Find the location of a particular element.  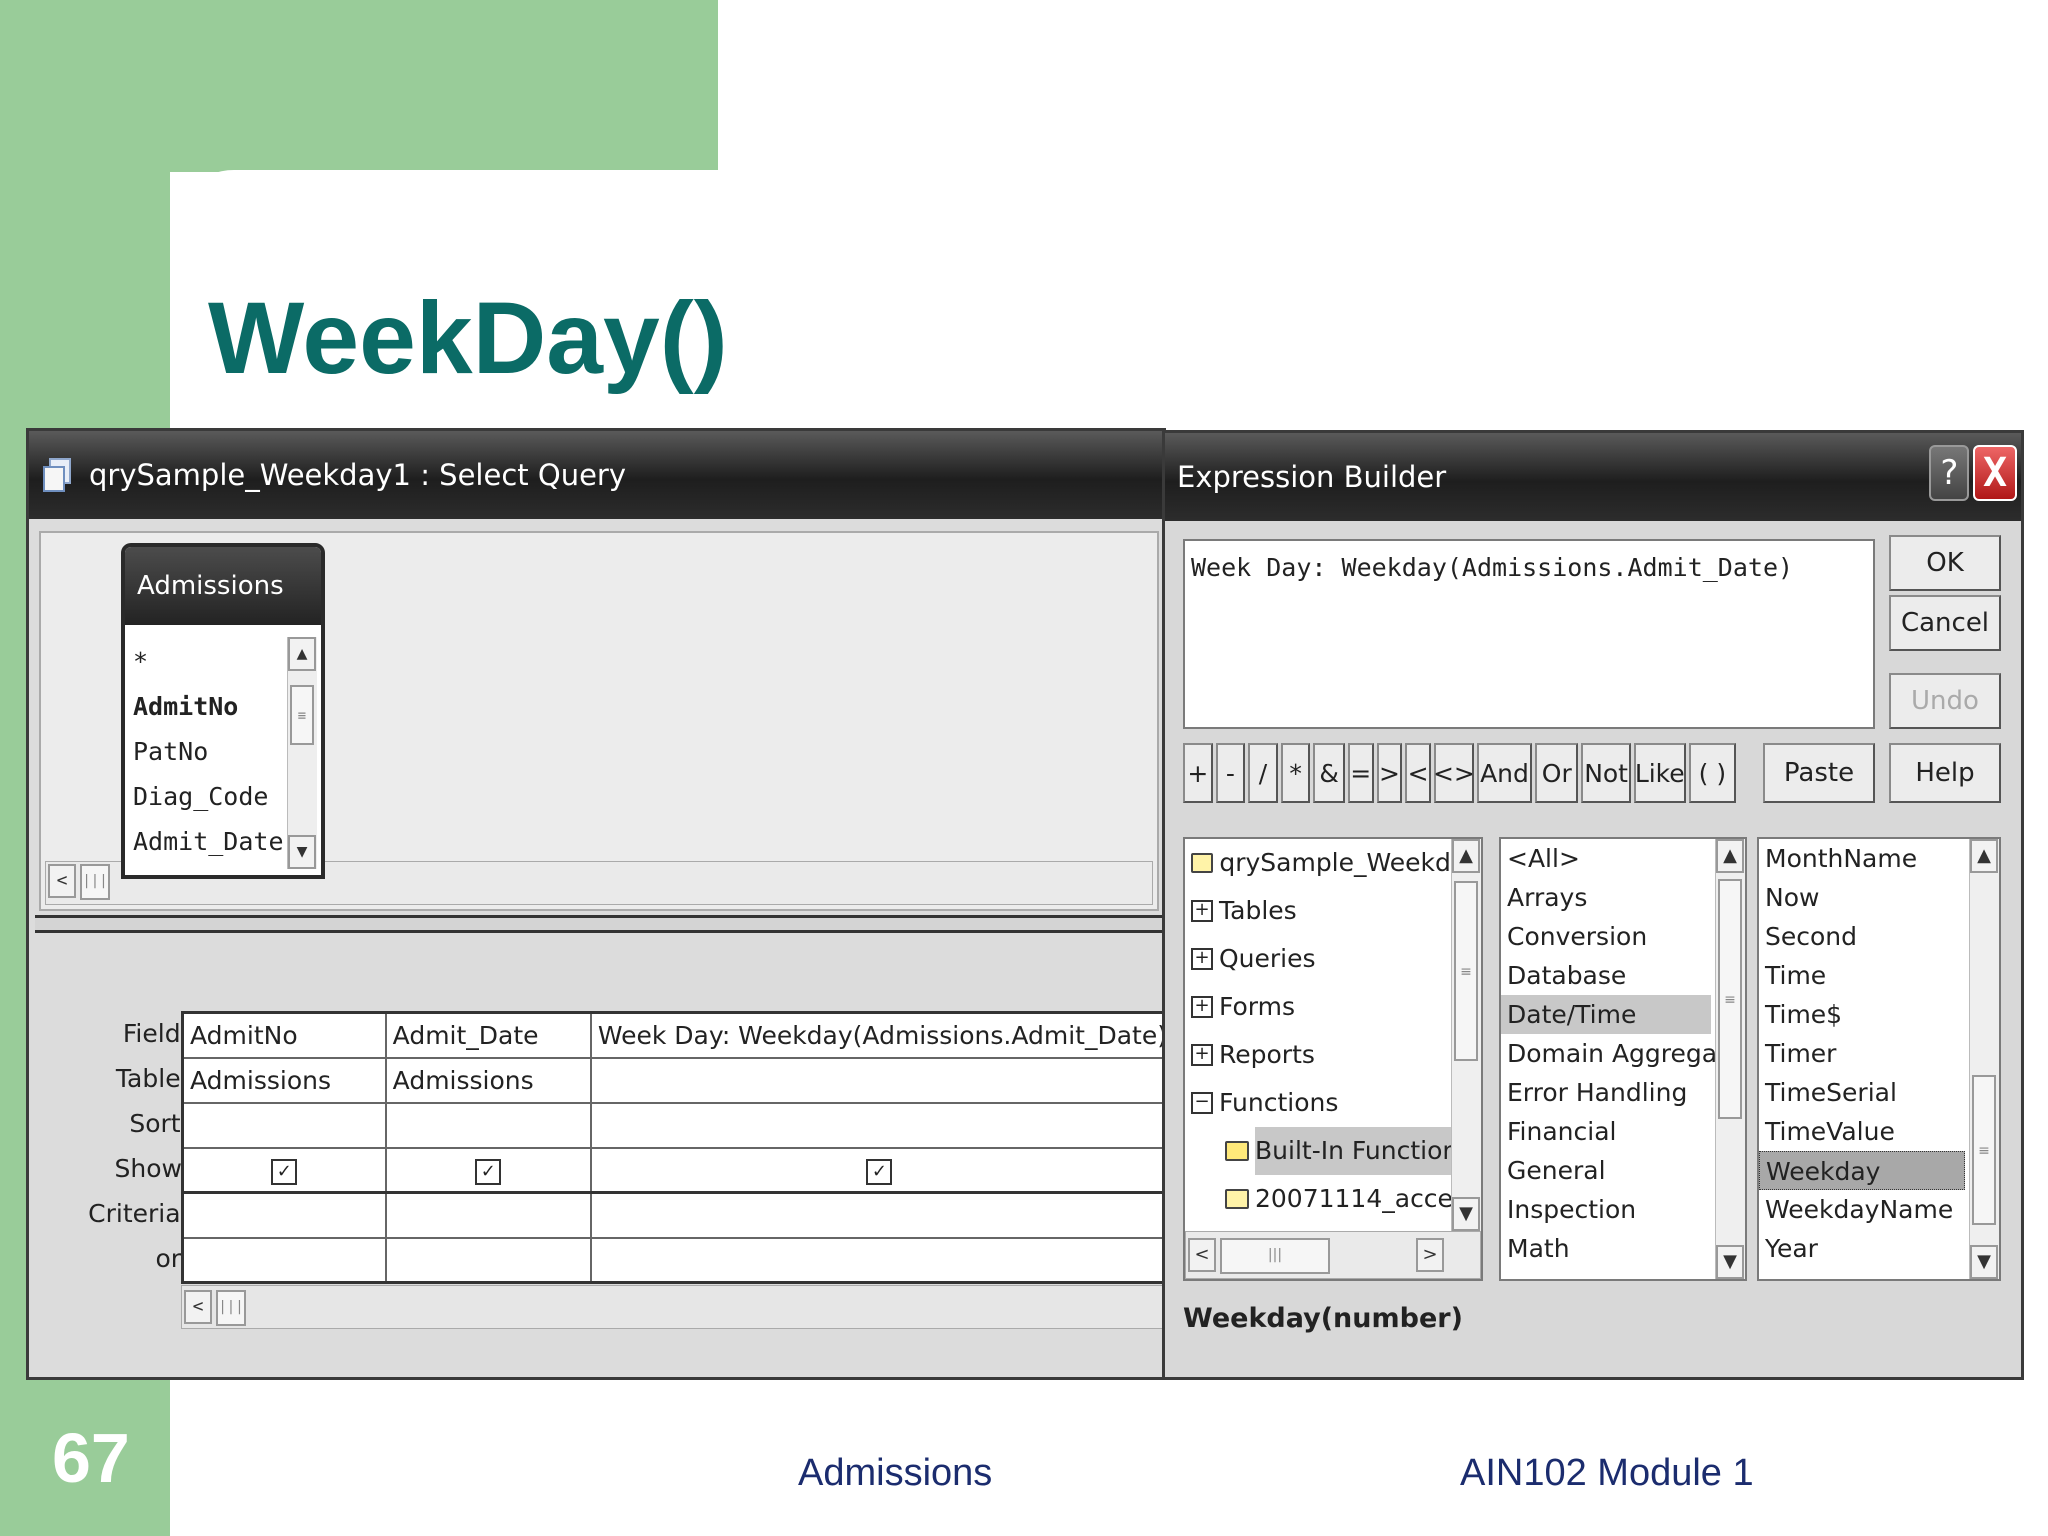

paste-button: Paste is located at coordinates (1819, 773).